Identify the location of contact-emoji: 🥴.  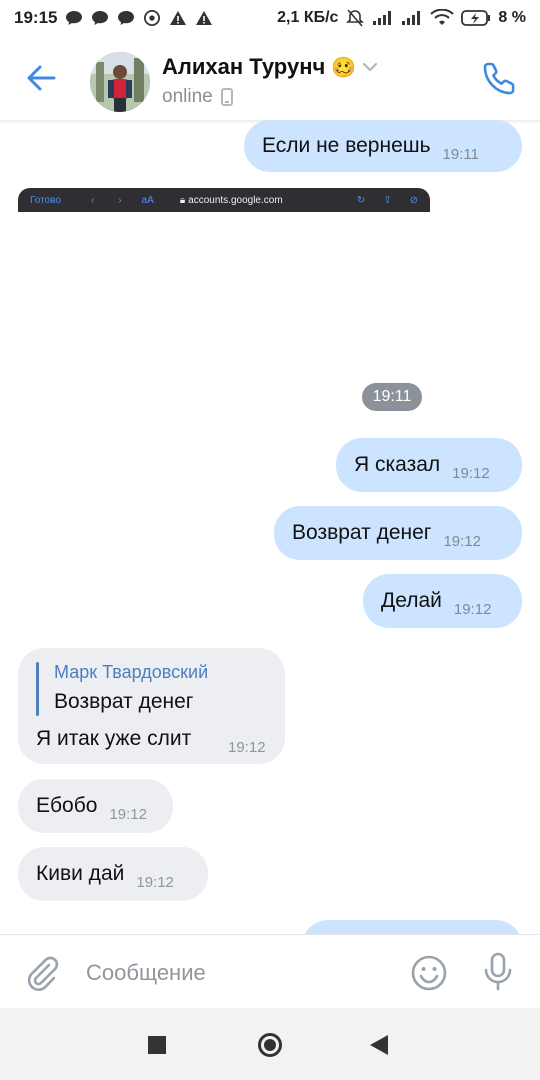
(344, 67).